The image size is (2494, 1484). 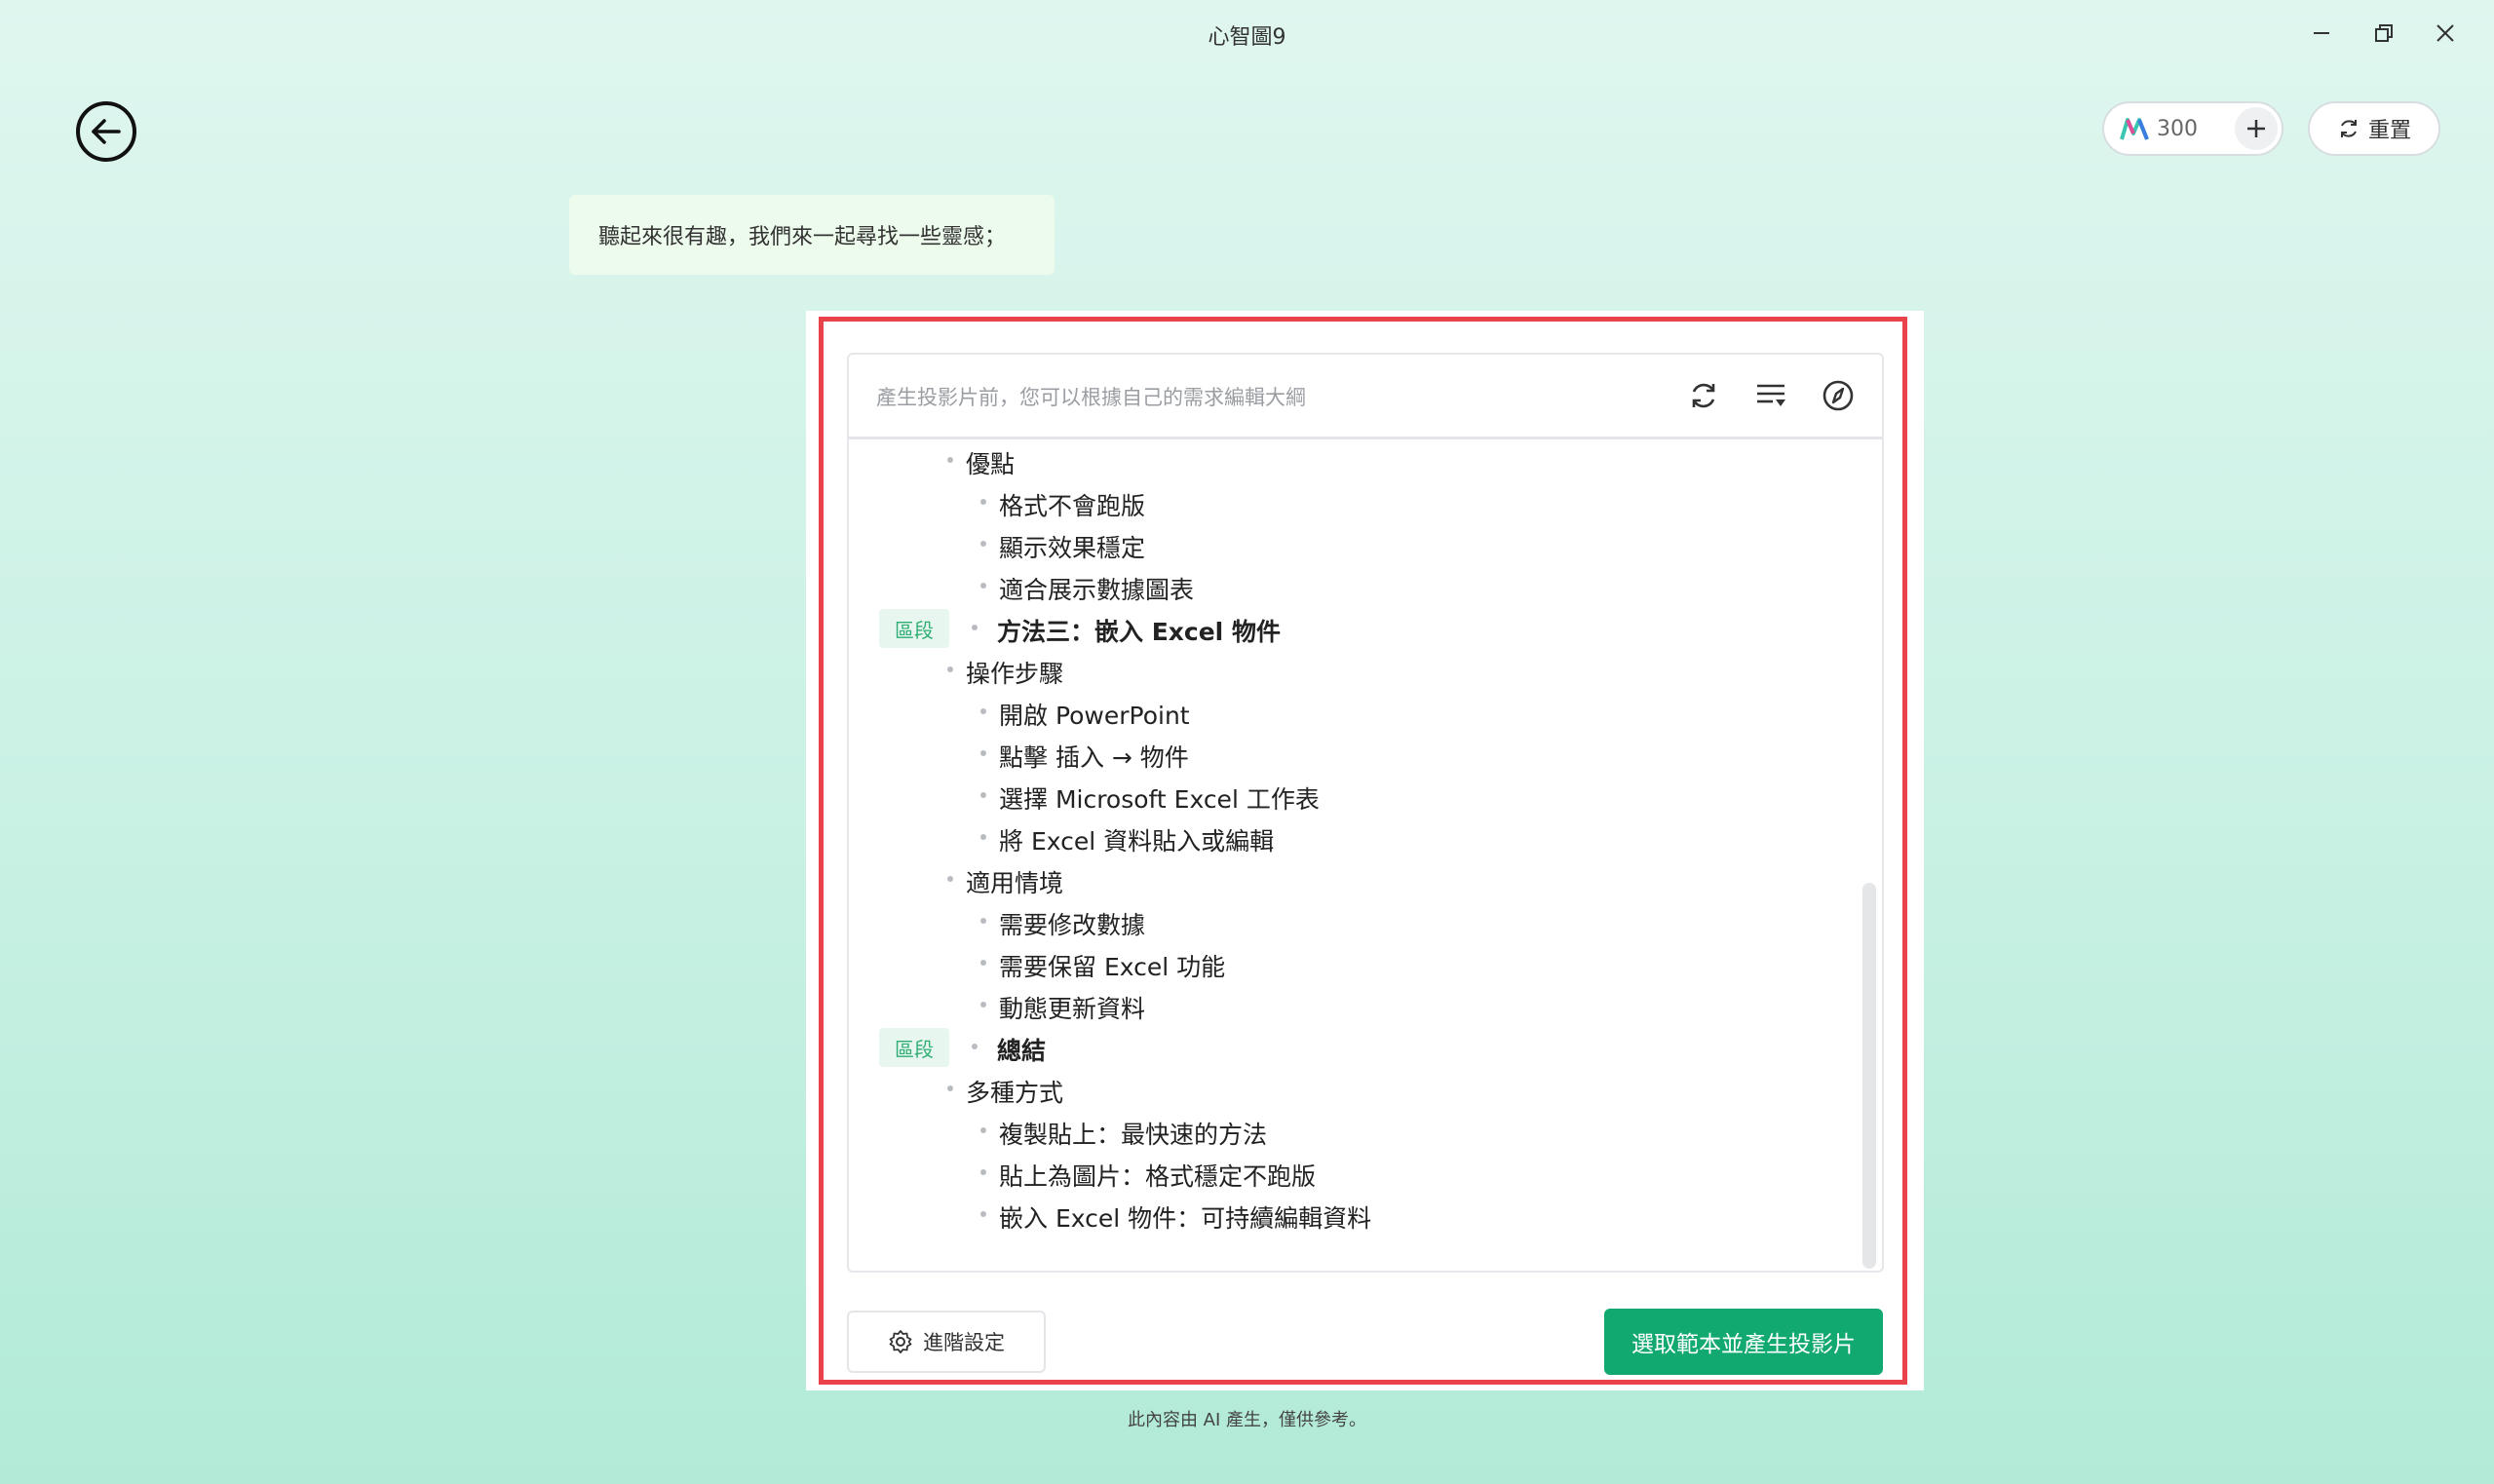 What do you see at coordinates (1091, 397) in the screenshot?
I see `editor-hint: 產生投影片前，您可以根據自己的需求編輯大綱` at bounding box center [1091, 397].